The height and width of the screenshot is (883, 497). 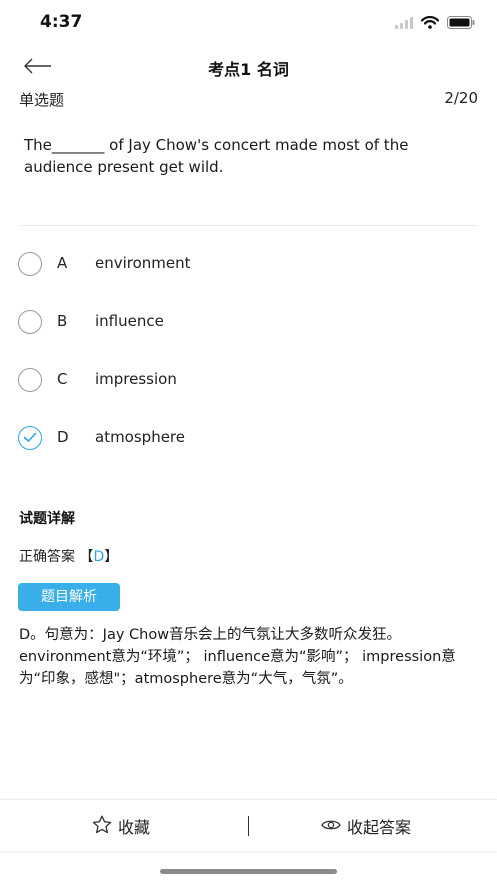 I want to click on signal-icon, so click(x=404, y=23).